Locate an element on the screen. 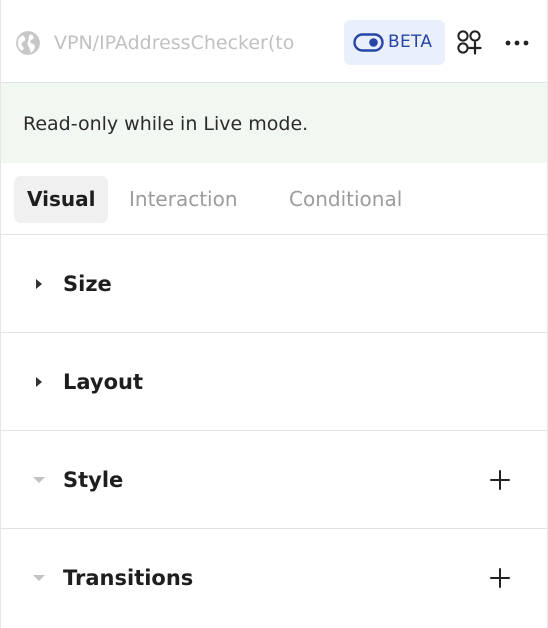  panel-header: VPN/IPAddressChecker(to BETA is located at coordinates (274, 41).